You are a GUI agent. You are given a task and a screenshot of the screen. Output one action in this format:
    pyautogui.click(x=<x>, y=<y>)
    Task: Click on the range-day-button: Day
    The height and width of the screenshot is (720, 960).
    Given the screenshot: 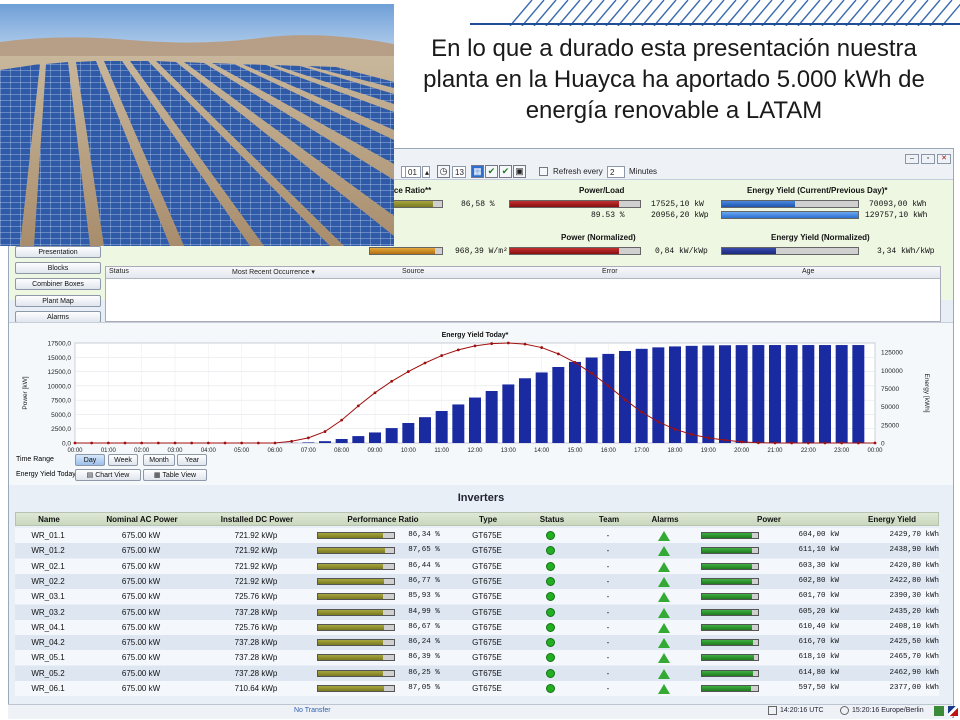 What is the action you would take?
    pyautogui.click(x=90, y=460)
    